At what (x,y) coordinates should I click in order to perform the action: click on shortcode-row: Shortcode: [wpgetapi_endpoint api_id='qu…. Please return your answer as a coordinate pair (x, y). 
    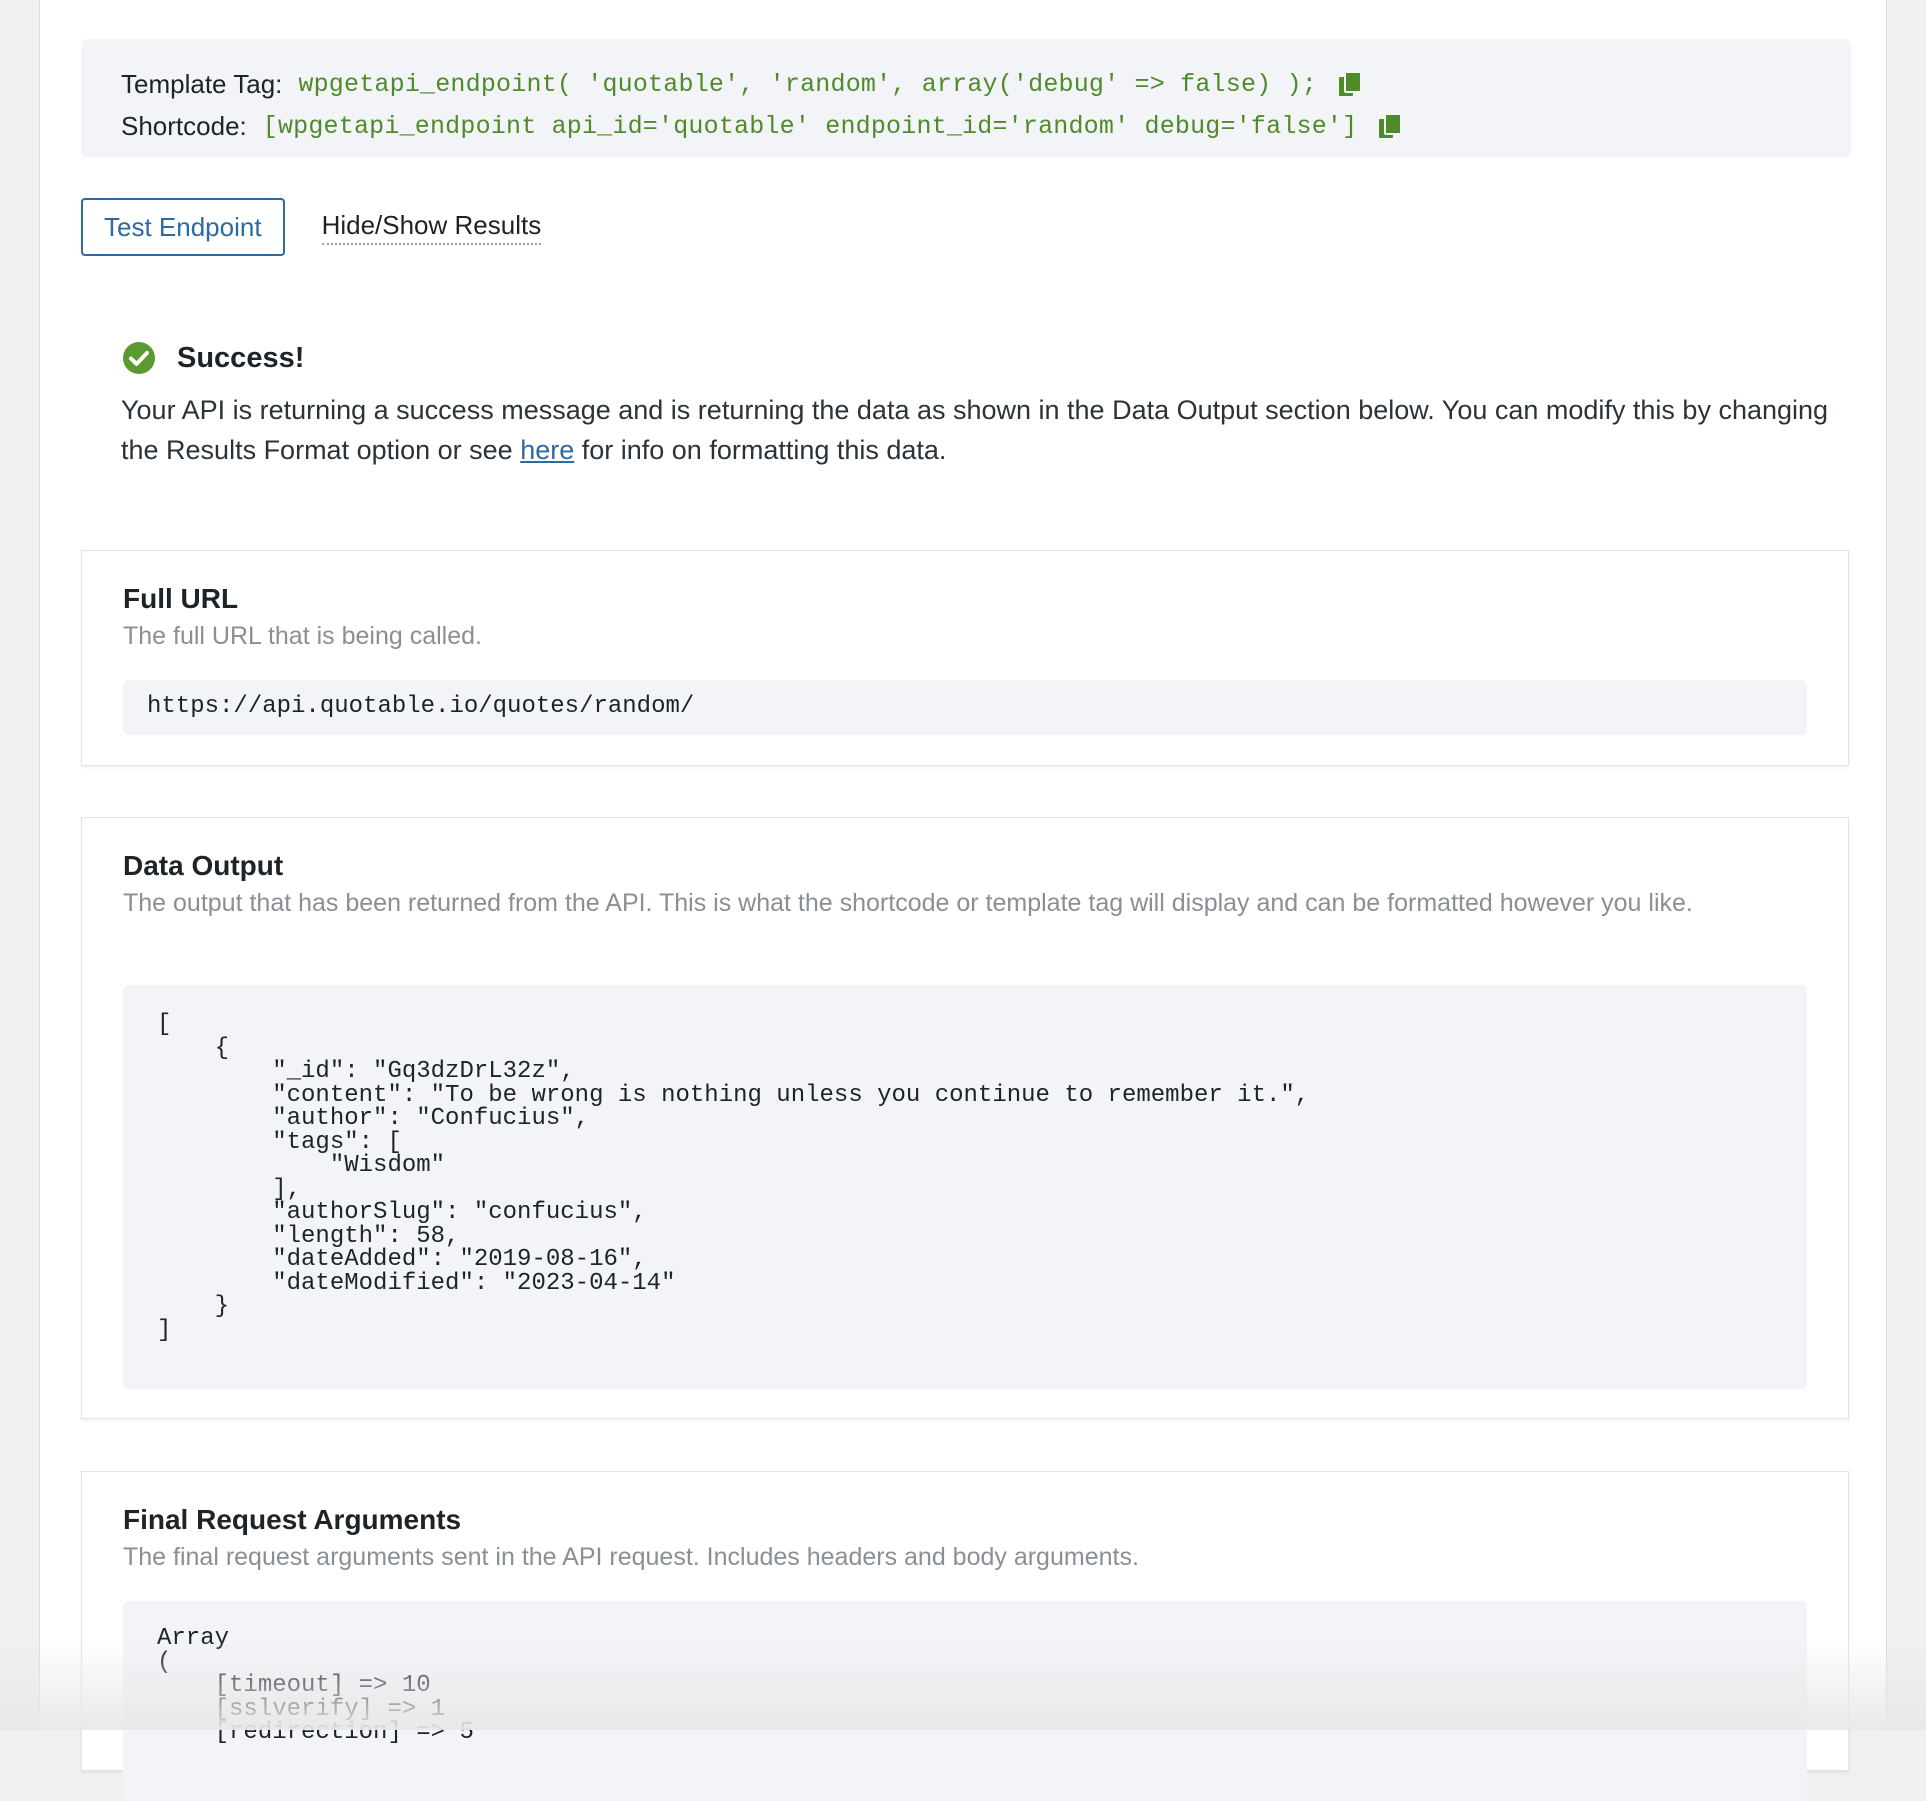
    Looking at the image, I should click on (966, 126).